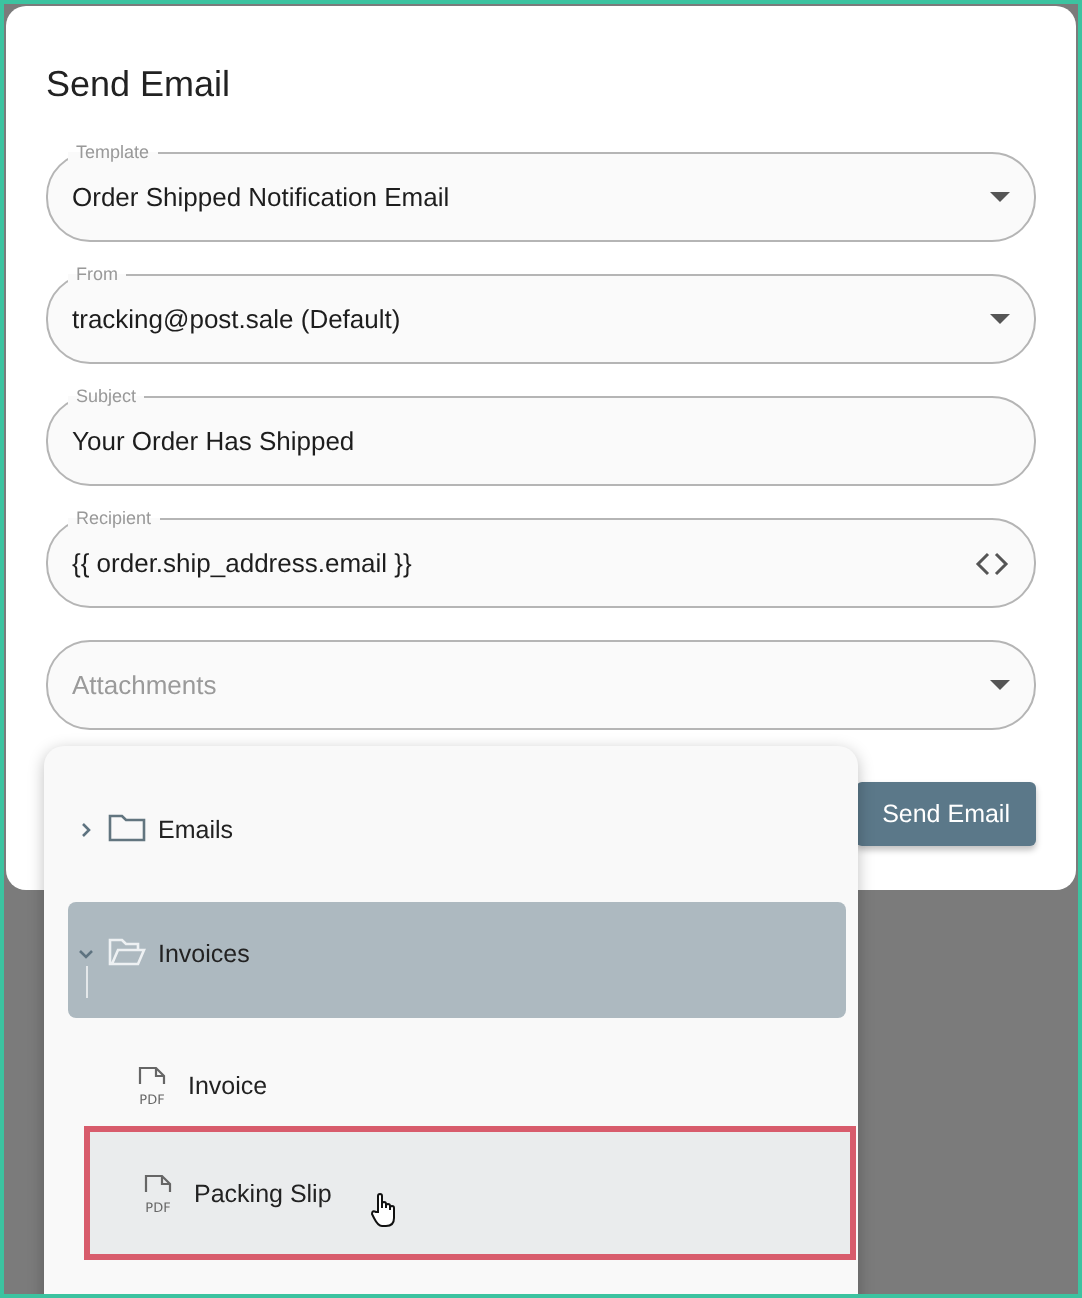  Describe the element at coordinates (145, 685) in the screenshot. I see `field-placeholder: Attachments` at that location.